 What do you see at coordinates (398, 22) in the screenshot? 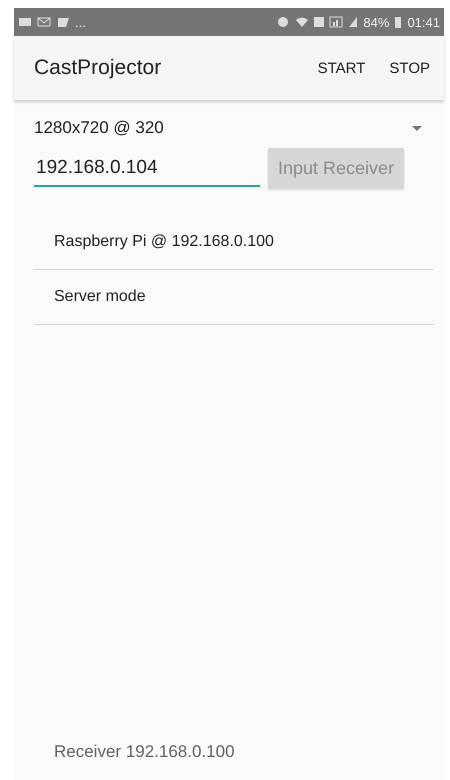
I see `battery-icon` at bounding box center [398, 22].